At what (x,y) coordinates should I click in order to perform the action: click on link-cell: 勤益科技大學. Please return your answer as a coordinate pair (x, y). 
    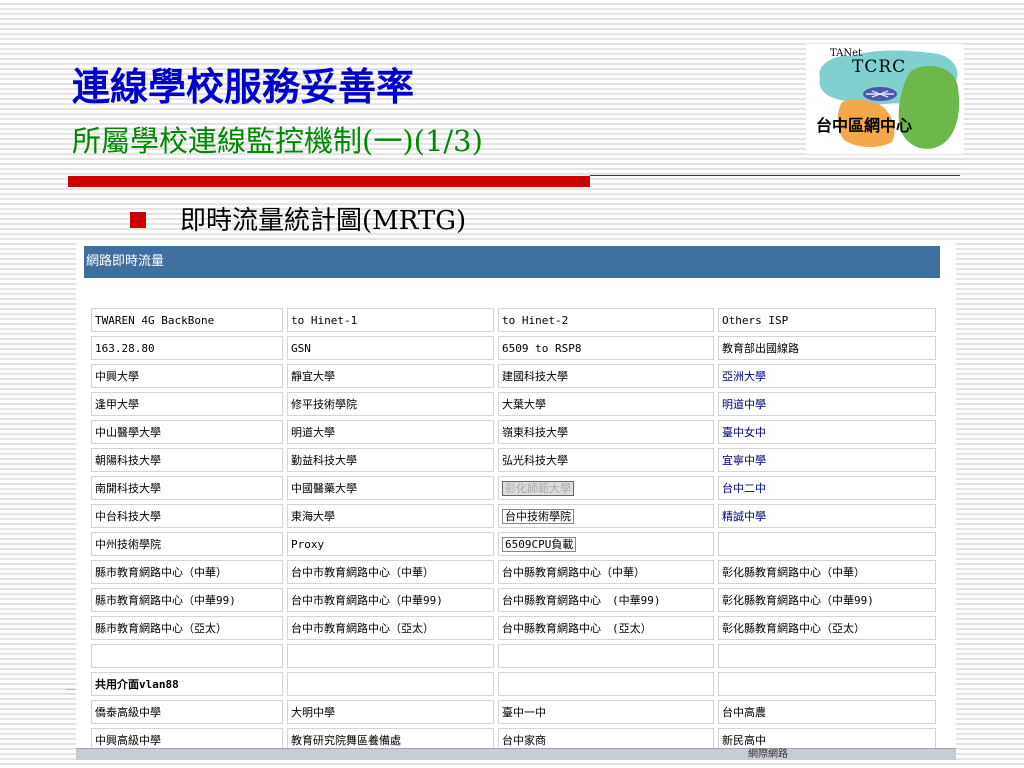
    Looking at the image, I should click on (390, 460).